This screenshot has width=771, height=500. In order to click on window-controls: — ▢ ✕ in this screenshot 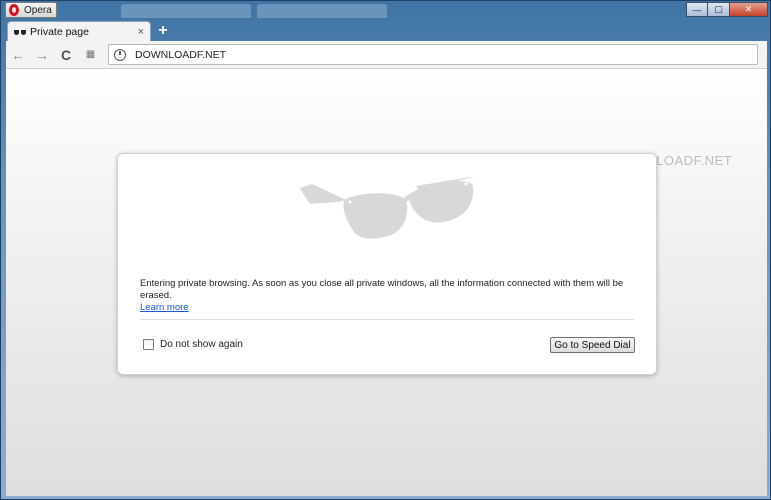, I will do `click(727, 9)`.